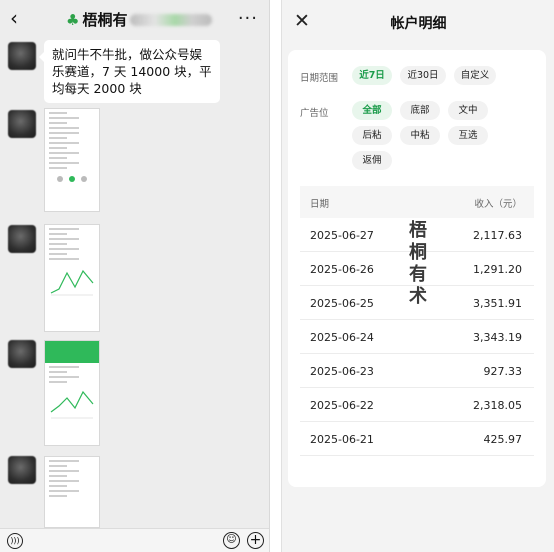 This screenshot has width=554, height=552. I want to click on chevron-left-icon: ‹, so click(17, 18).